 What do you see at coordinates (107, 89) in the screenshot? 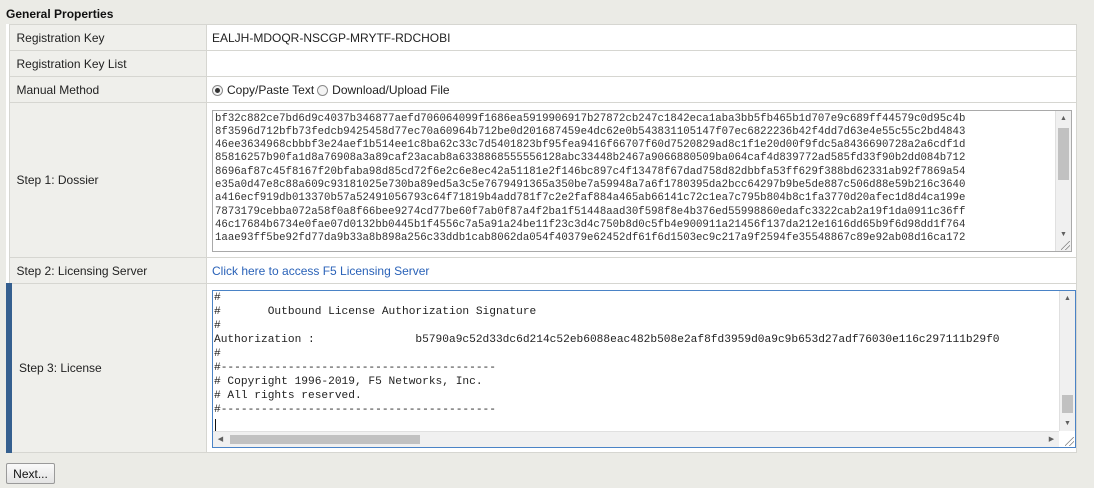
I see `manual-method-label: Manual Method` at bounding box center [107, 89].